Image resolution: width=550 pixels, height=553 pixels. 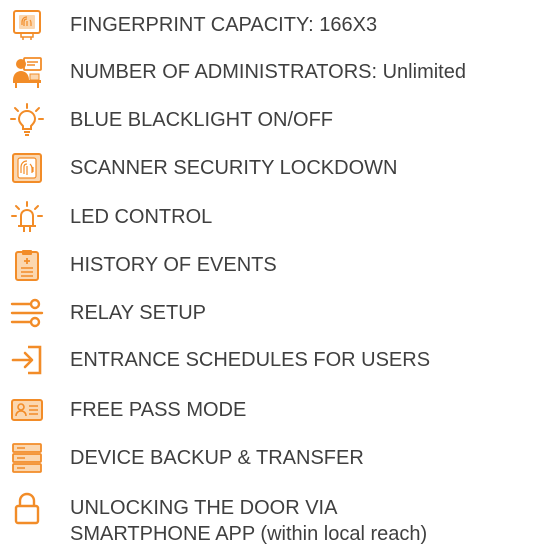 I want to click on feature-history: HISTORY OF EVENTS, so click(x=275, y=268).